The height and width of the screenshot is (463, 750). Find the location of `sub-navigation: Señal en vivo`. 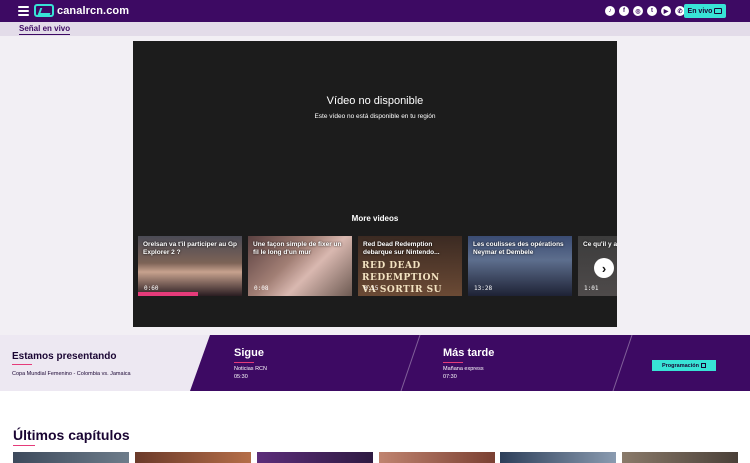

sub-navigation: Señal en vivo is located at coordinates (375, 29).